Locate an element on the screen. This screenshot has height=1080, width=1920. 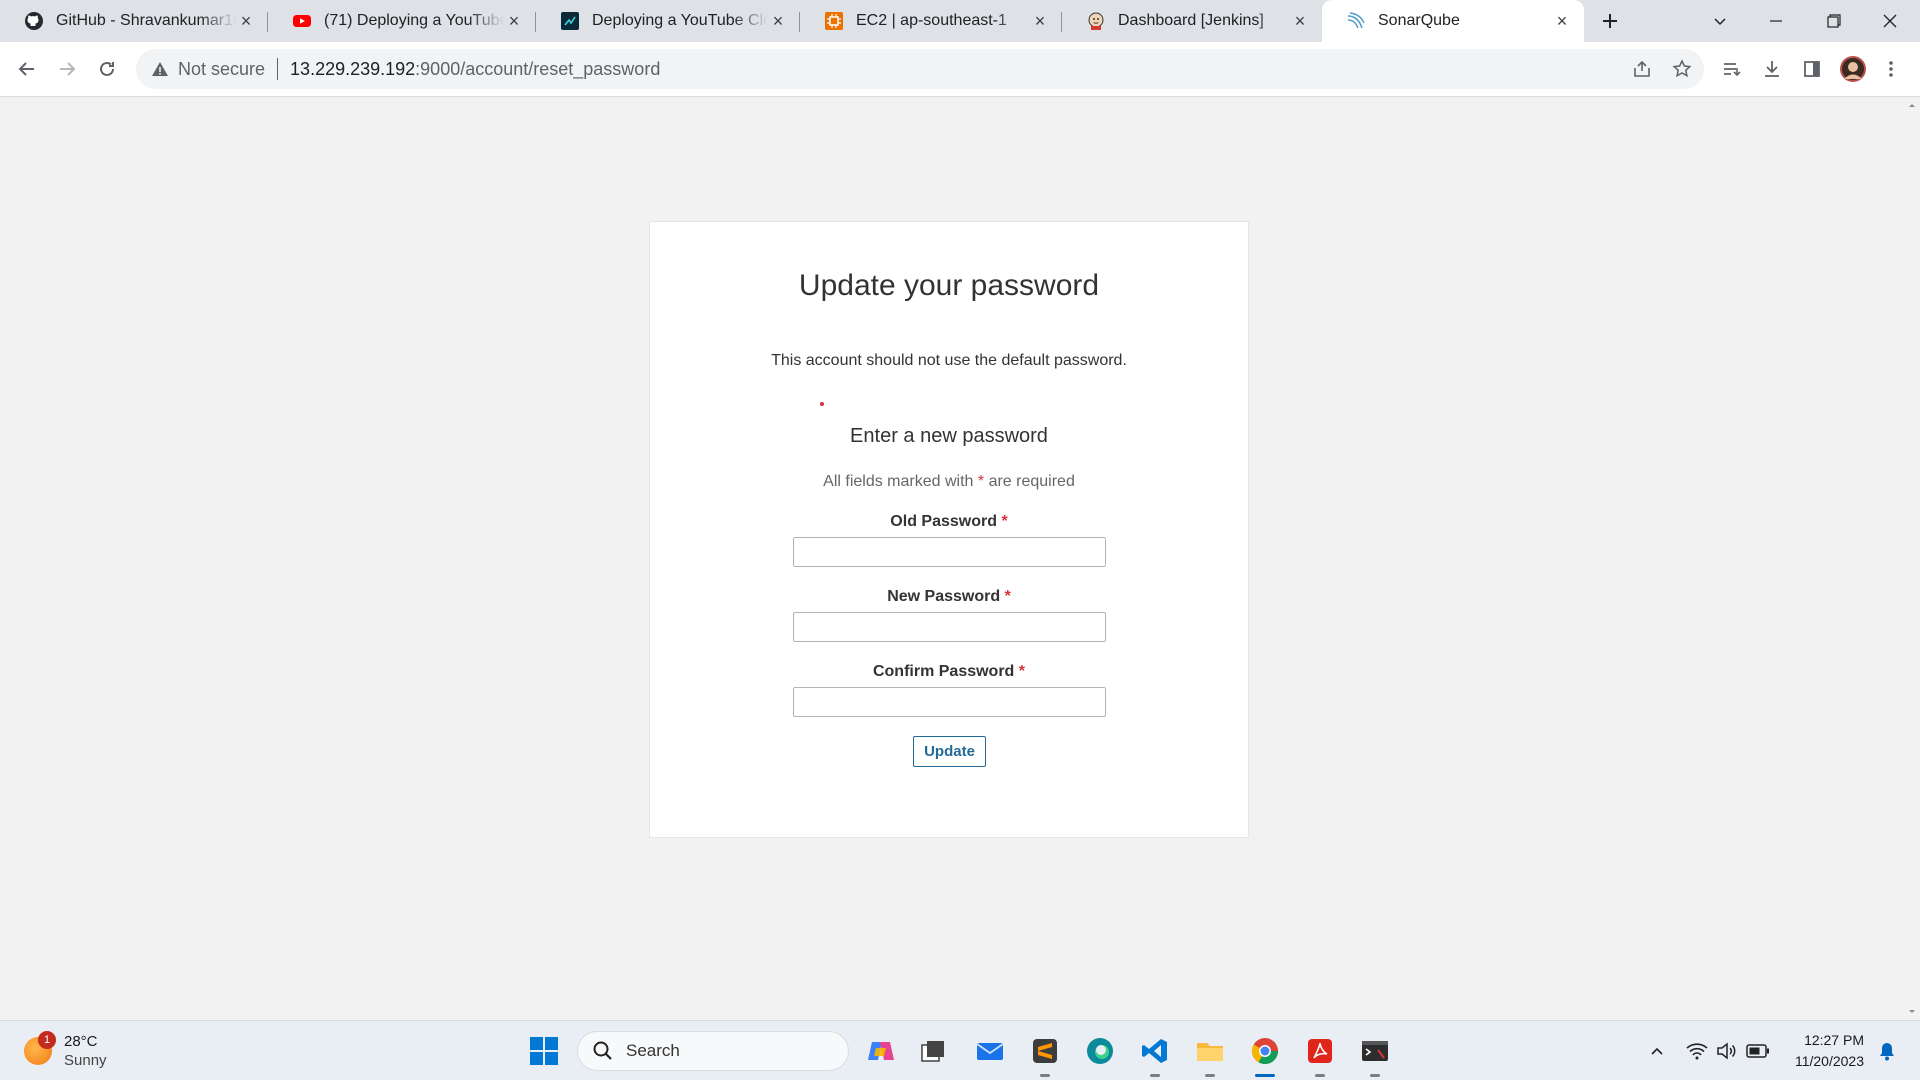
dev-icon is located at coordinates (570, 21).